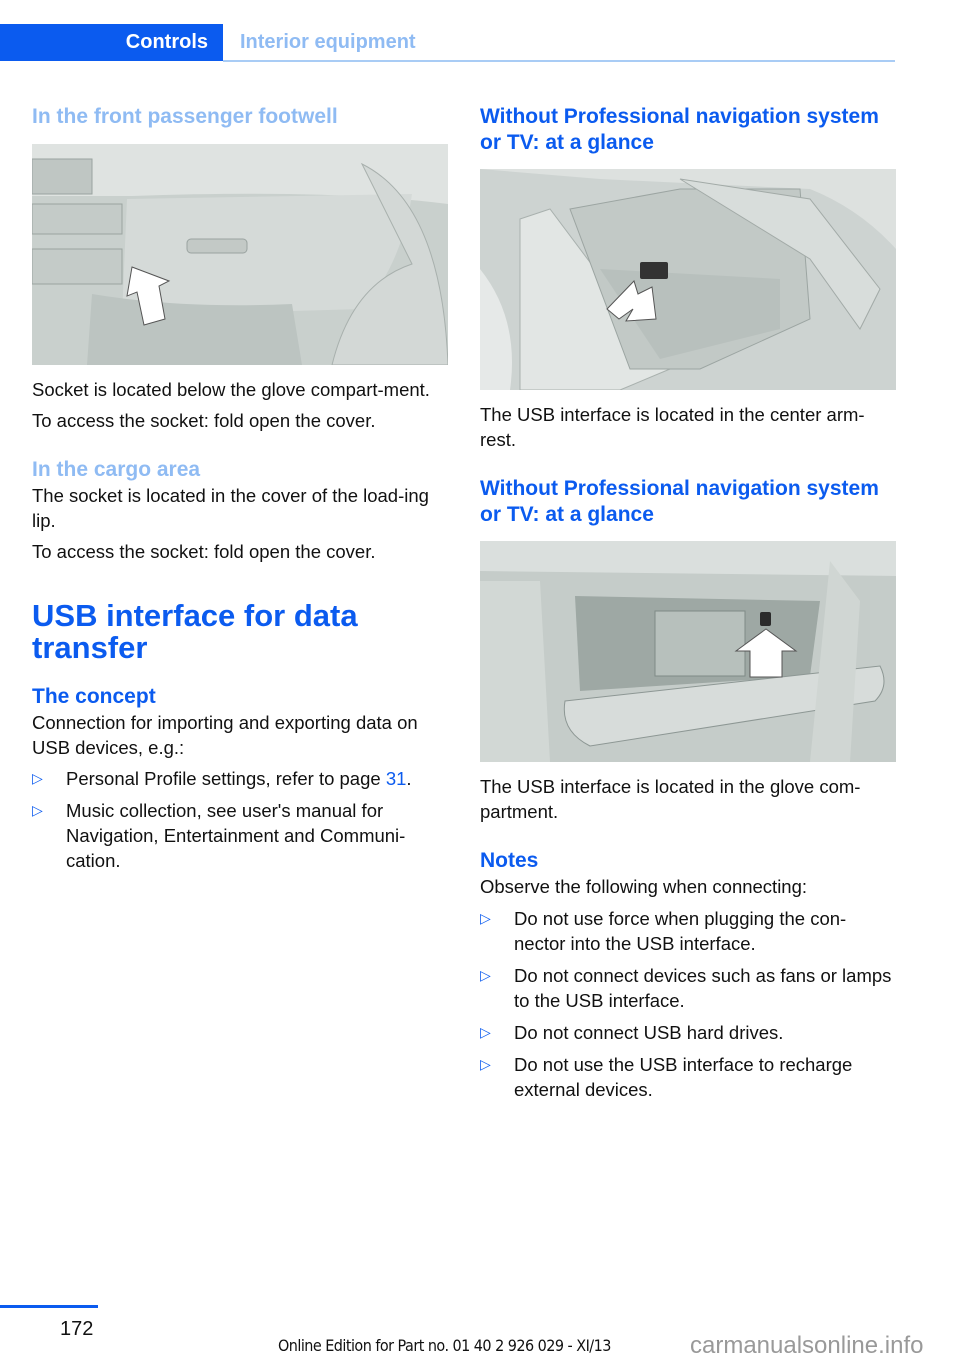 This screenshot has width=960, height=1362. I want to click on footwell-heading: In the front passenger footwell, so click(185, 116).